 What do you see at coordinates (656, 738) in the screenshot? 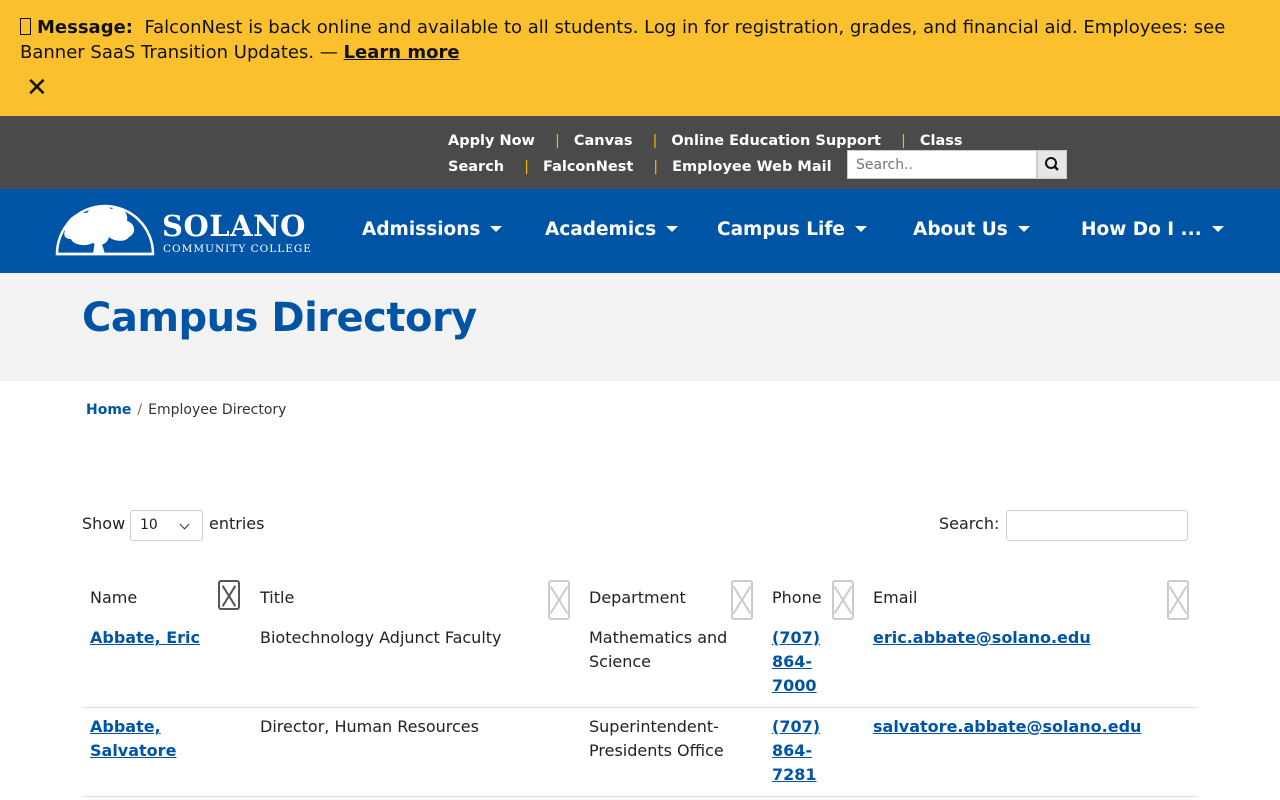
I see `table-cell-department: Superintendent-Presidents Office` at bounding box center [656, 738].